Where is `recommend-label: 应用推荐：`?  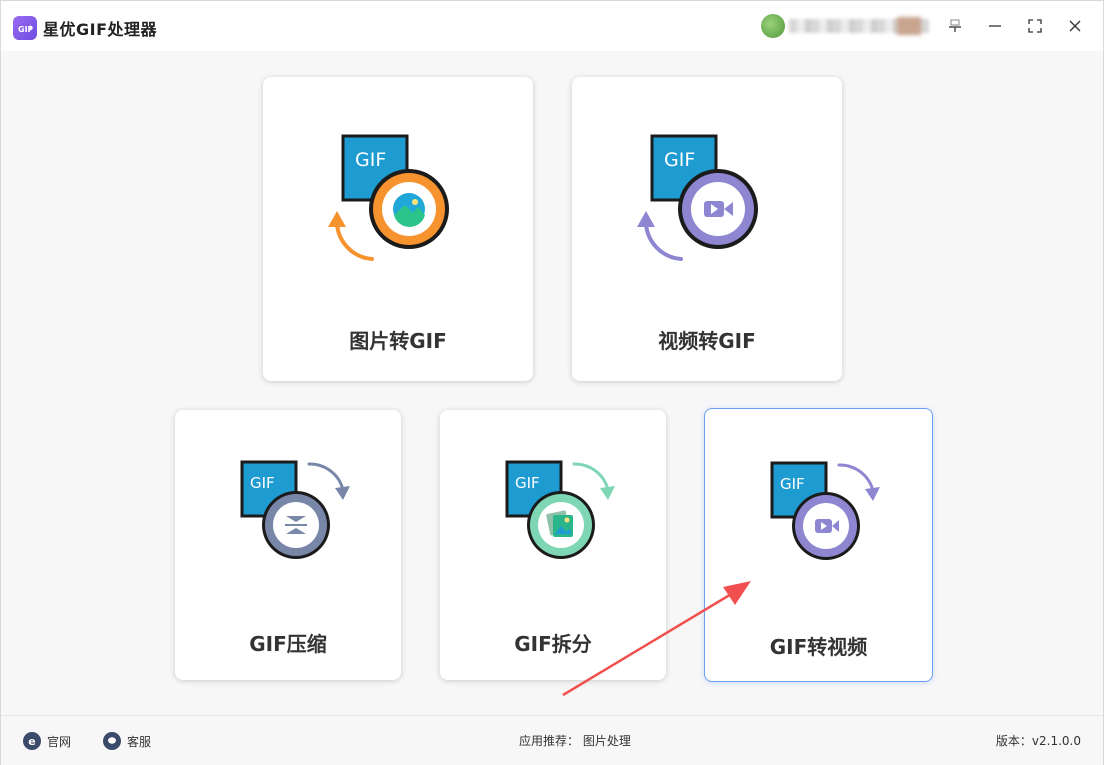
recommend-label: 应用推荐： is located at coordinates (549, 741).